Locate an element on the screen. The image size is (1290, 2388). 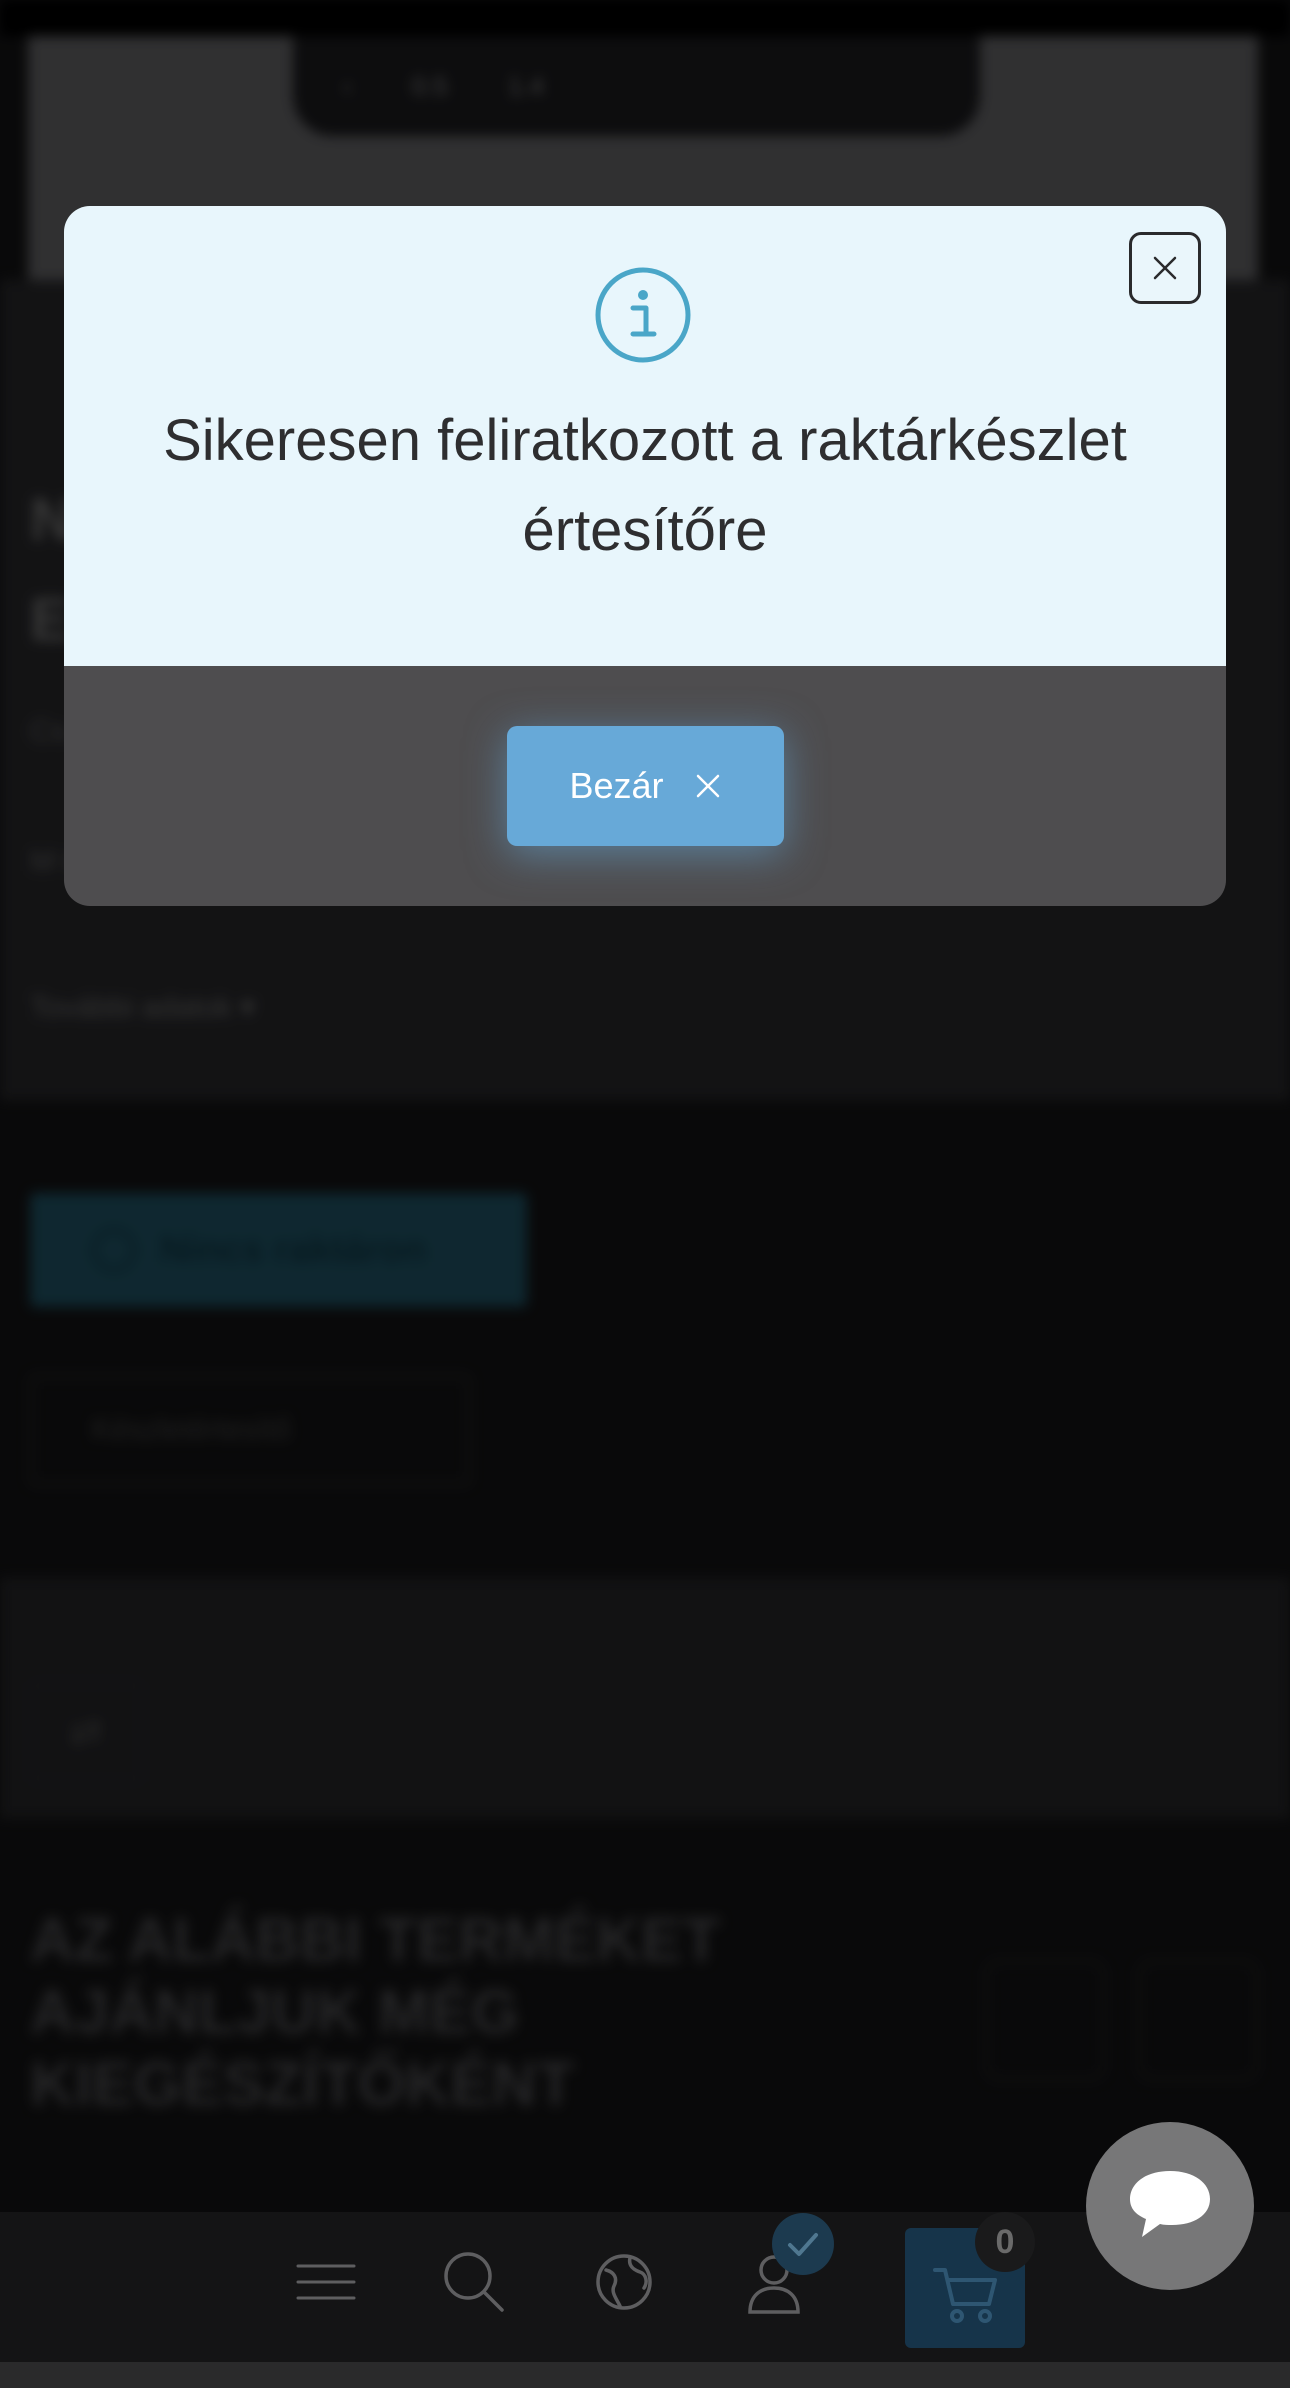
menu-icon is located at coordinates (326, 2282).